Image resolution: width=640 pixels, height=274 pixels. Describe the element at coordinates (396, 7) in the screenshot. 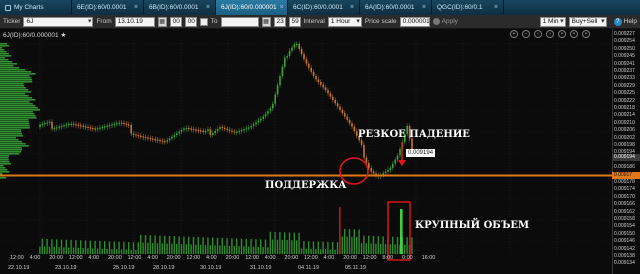

I see `tab-chart-6a: 6A(ID):60/0.0001 ×` at that location.